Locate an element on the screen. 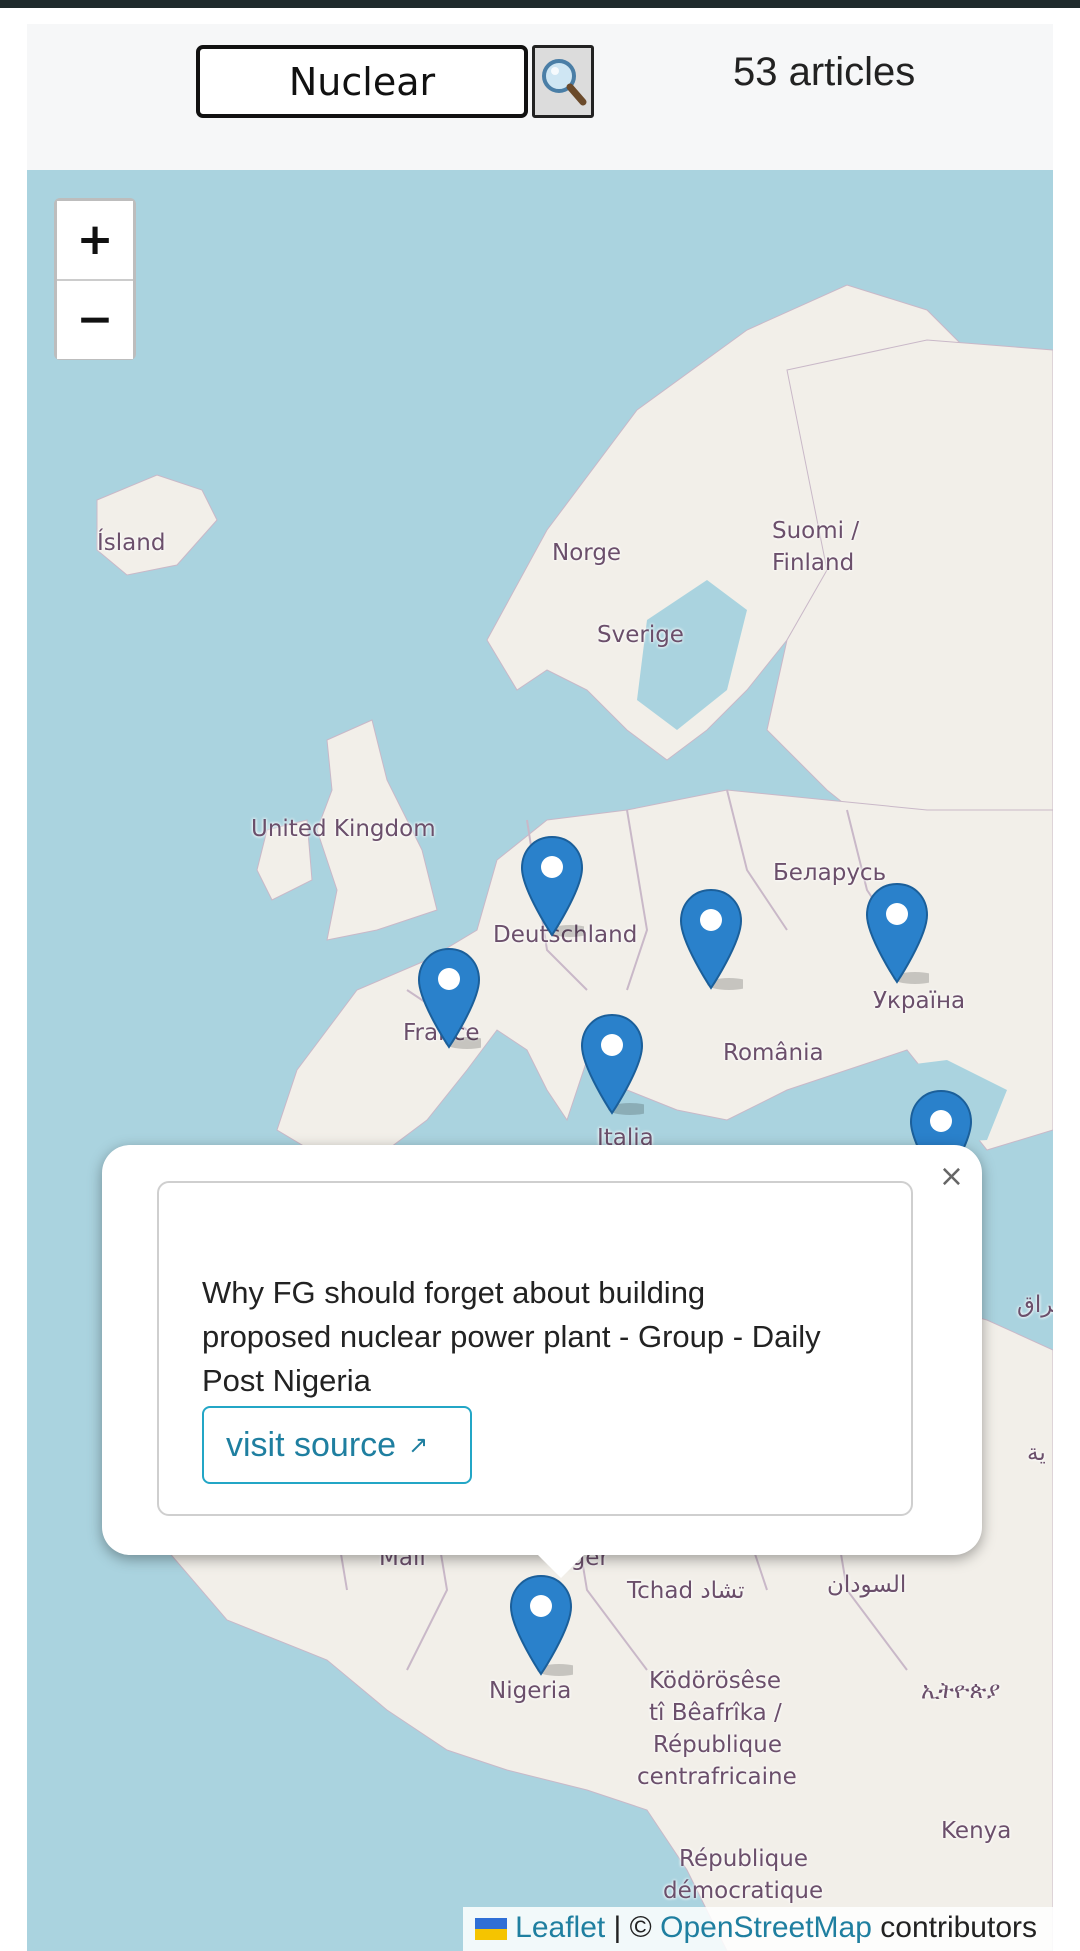 The height and width of the screenshot is (1951, 1080). map-label-drc-2: démocratique is located at coordinates (743, 1891).